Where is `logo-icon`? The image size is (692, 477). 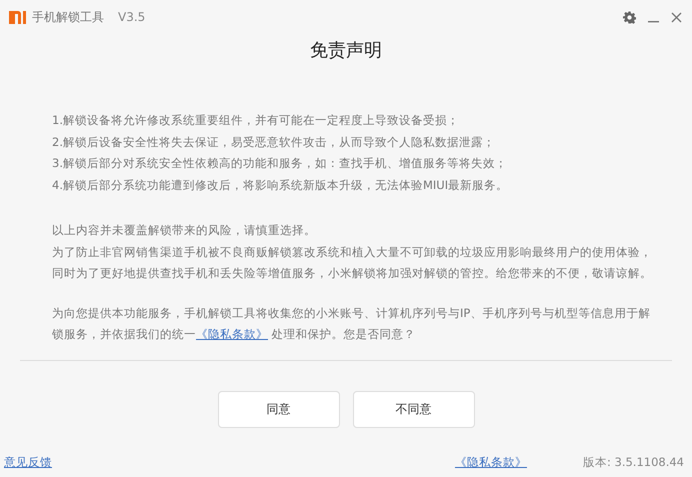
logo-icon is located at coordinates (17, 17).